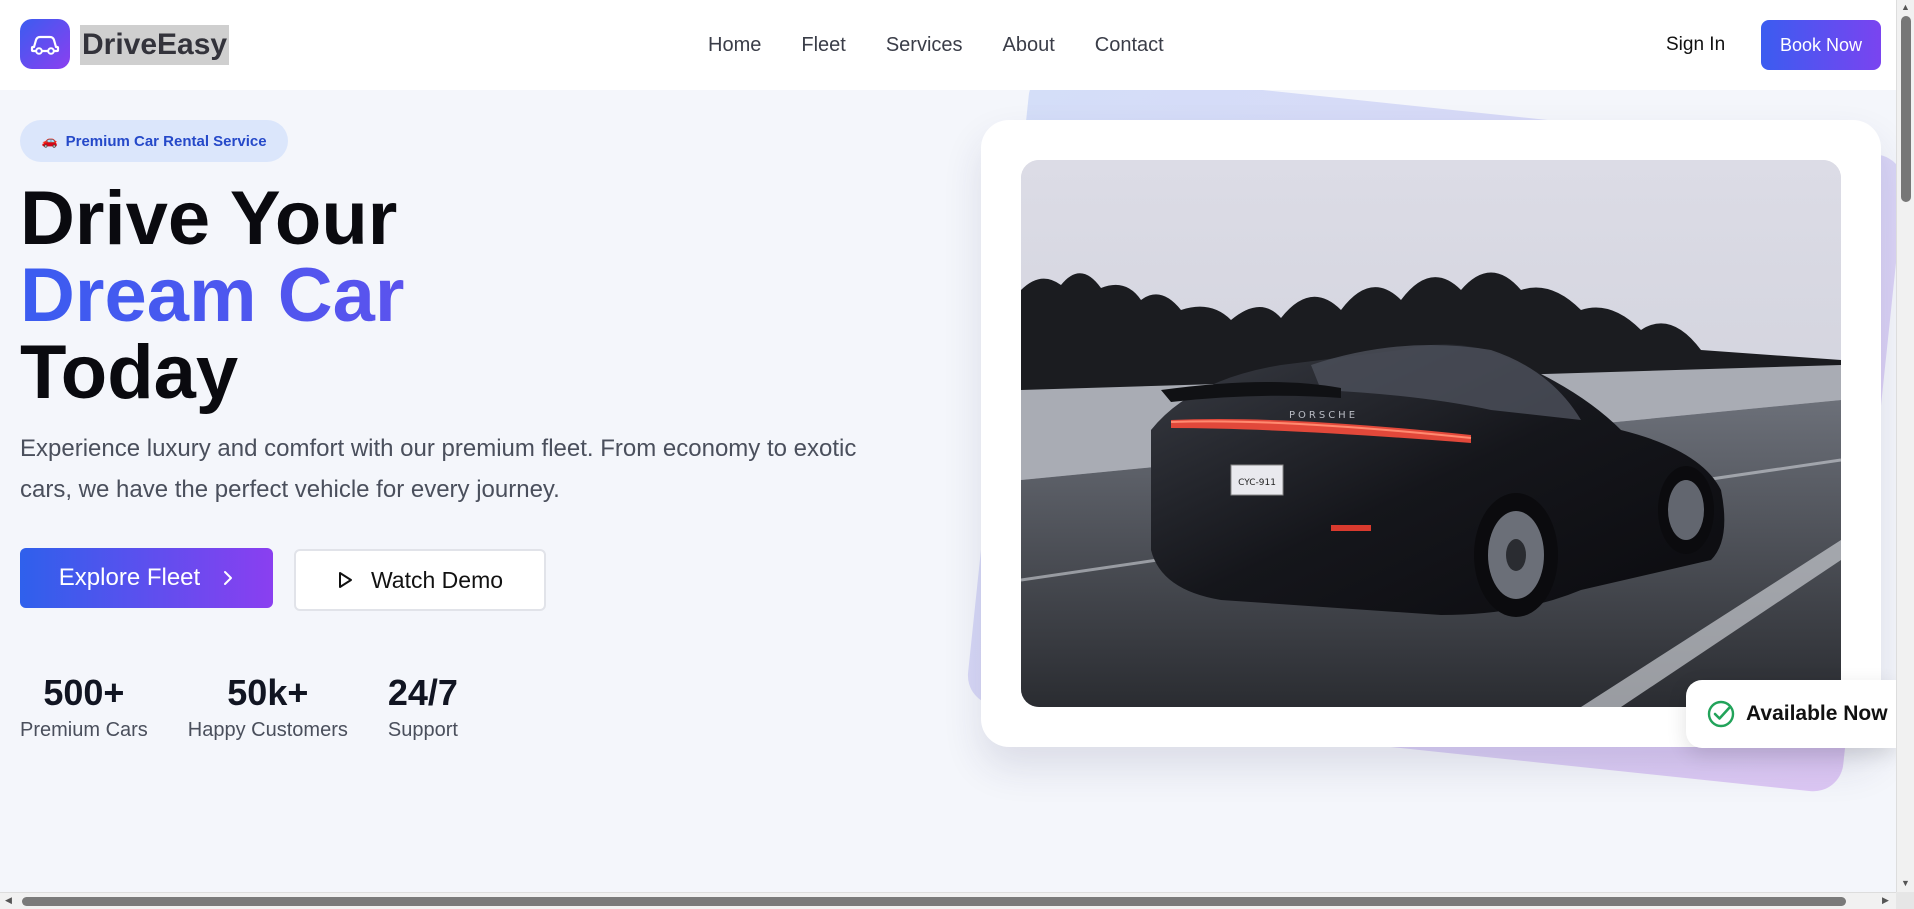 The width and height of the screenshot is (1914, 909). I want to click on availability-badge: Available Now, so click(1791, 714).